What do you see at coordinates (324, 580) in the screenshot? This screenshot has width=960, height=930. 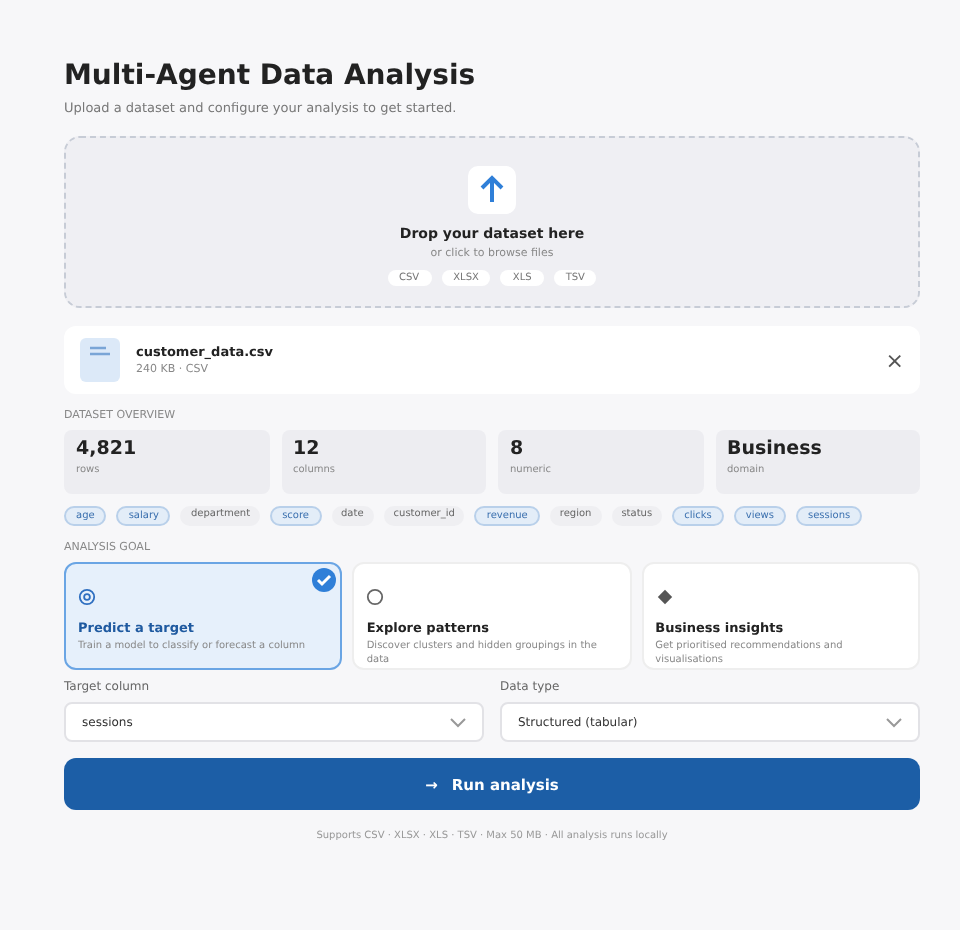 I see `check-icon` at bounding box center [324, 580].